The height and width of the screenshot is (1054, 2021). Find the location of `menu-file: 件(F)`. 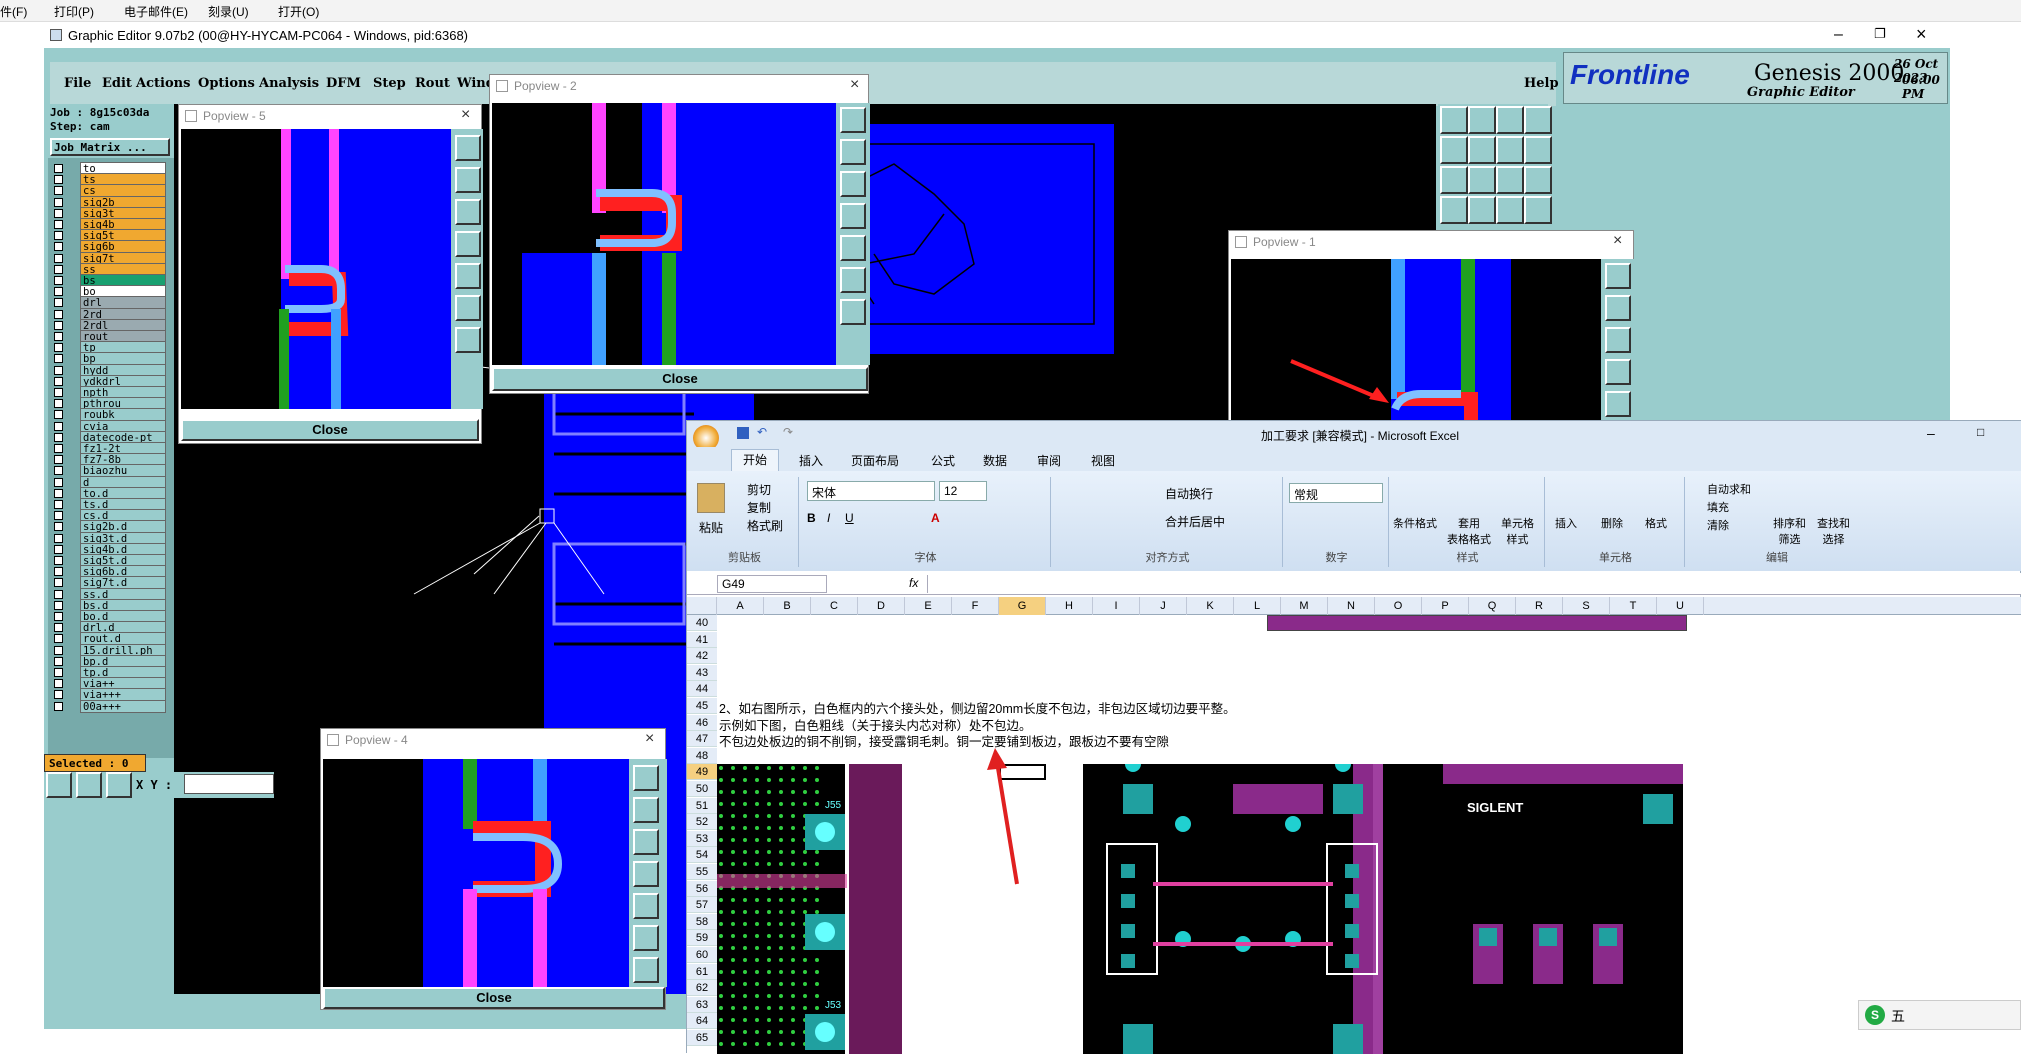

menu-file: 件(F) is located at coordinates (13, 11).